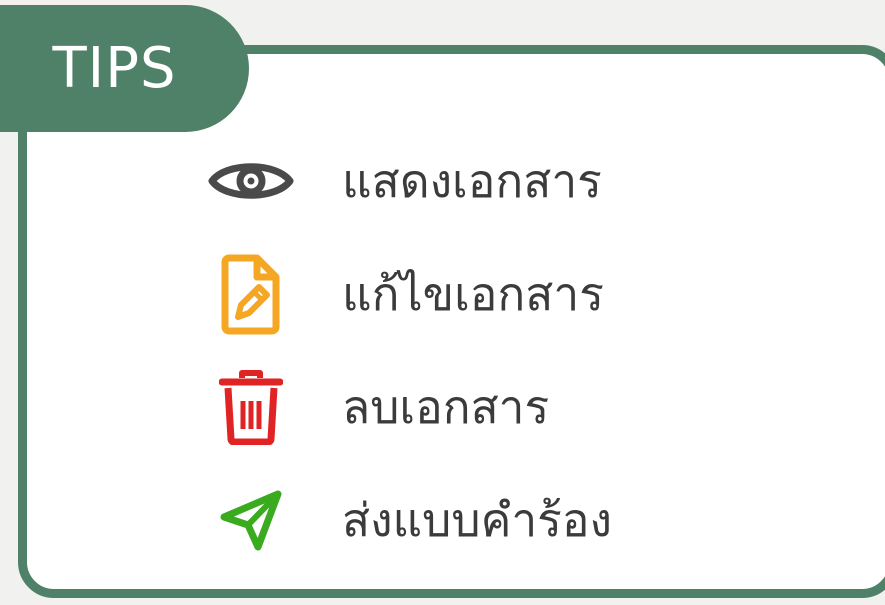 This screenshot has width=885, height=605. I want to click on tip-item-send-form: ส่งแบบคำร้อง, so click(406, 520).